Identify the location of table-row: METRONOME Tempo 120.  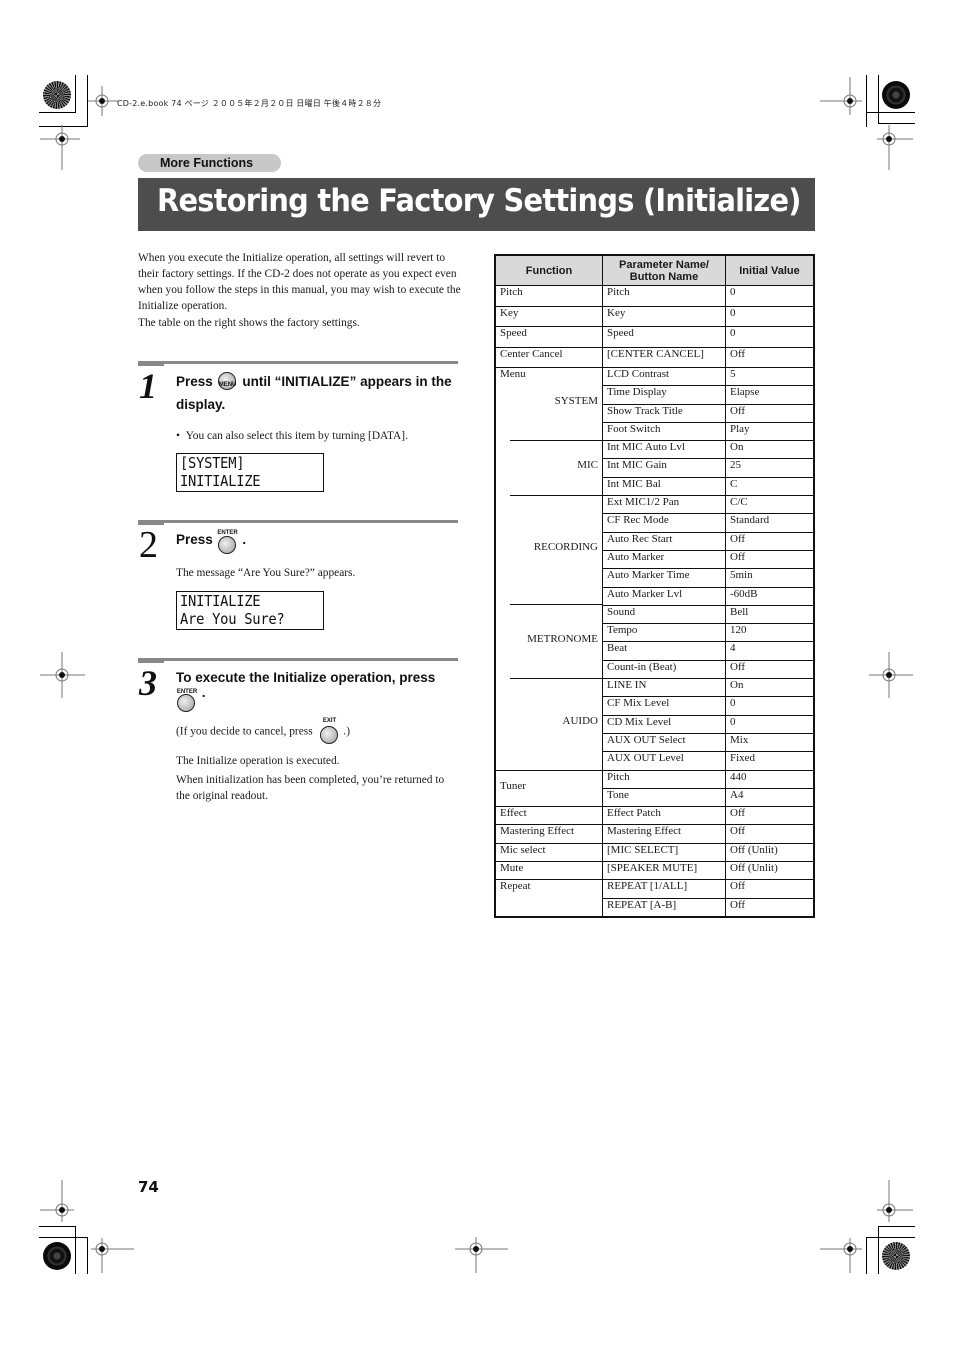
(654, 634).